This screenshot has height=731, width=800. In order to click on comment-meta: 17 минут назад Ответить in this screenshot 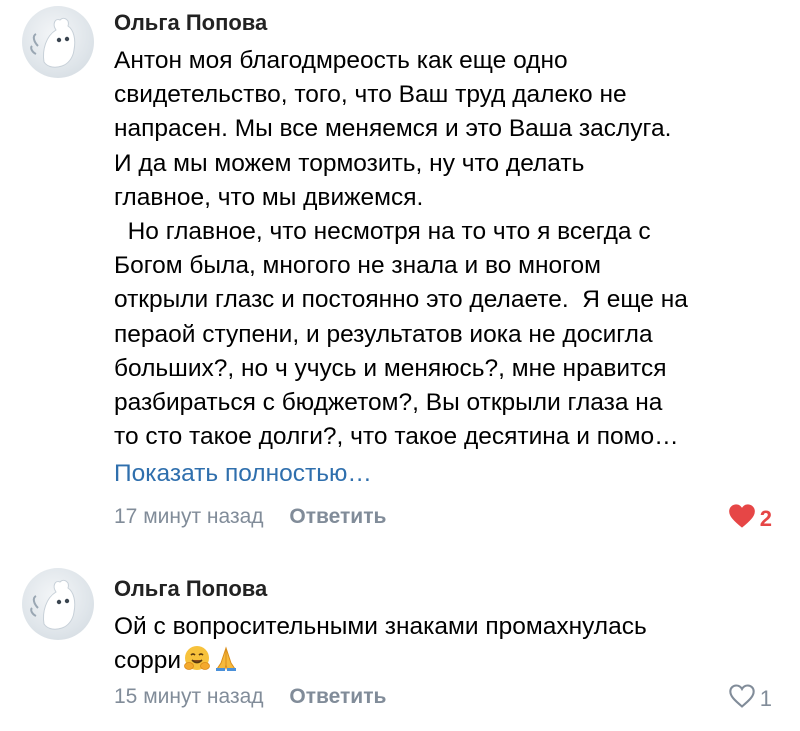, I will do `click(250, 517)`.